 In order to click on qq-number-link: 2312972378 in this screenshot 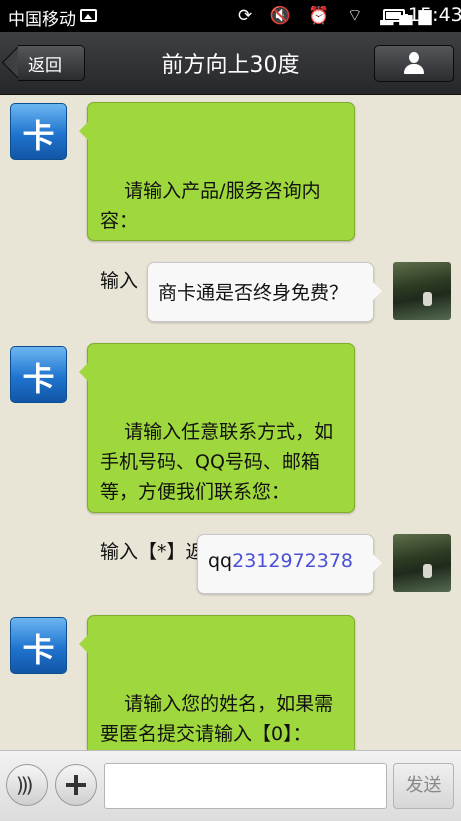, I will do `click(292, 561)`.